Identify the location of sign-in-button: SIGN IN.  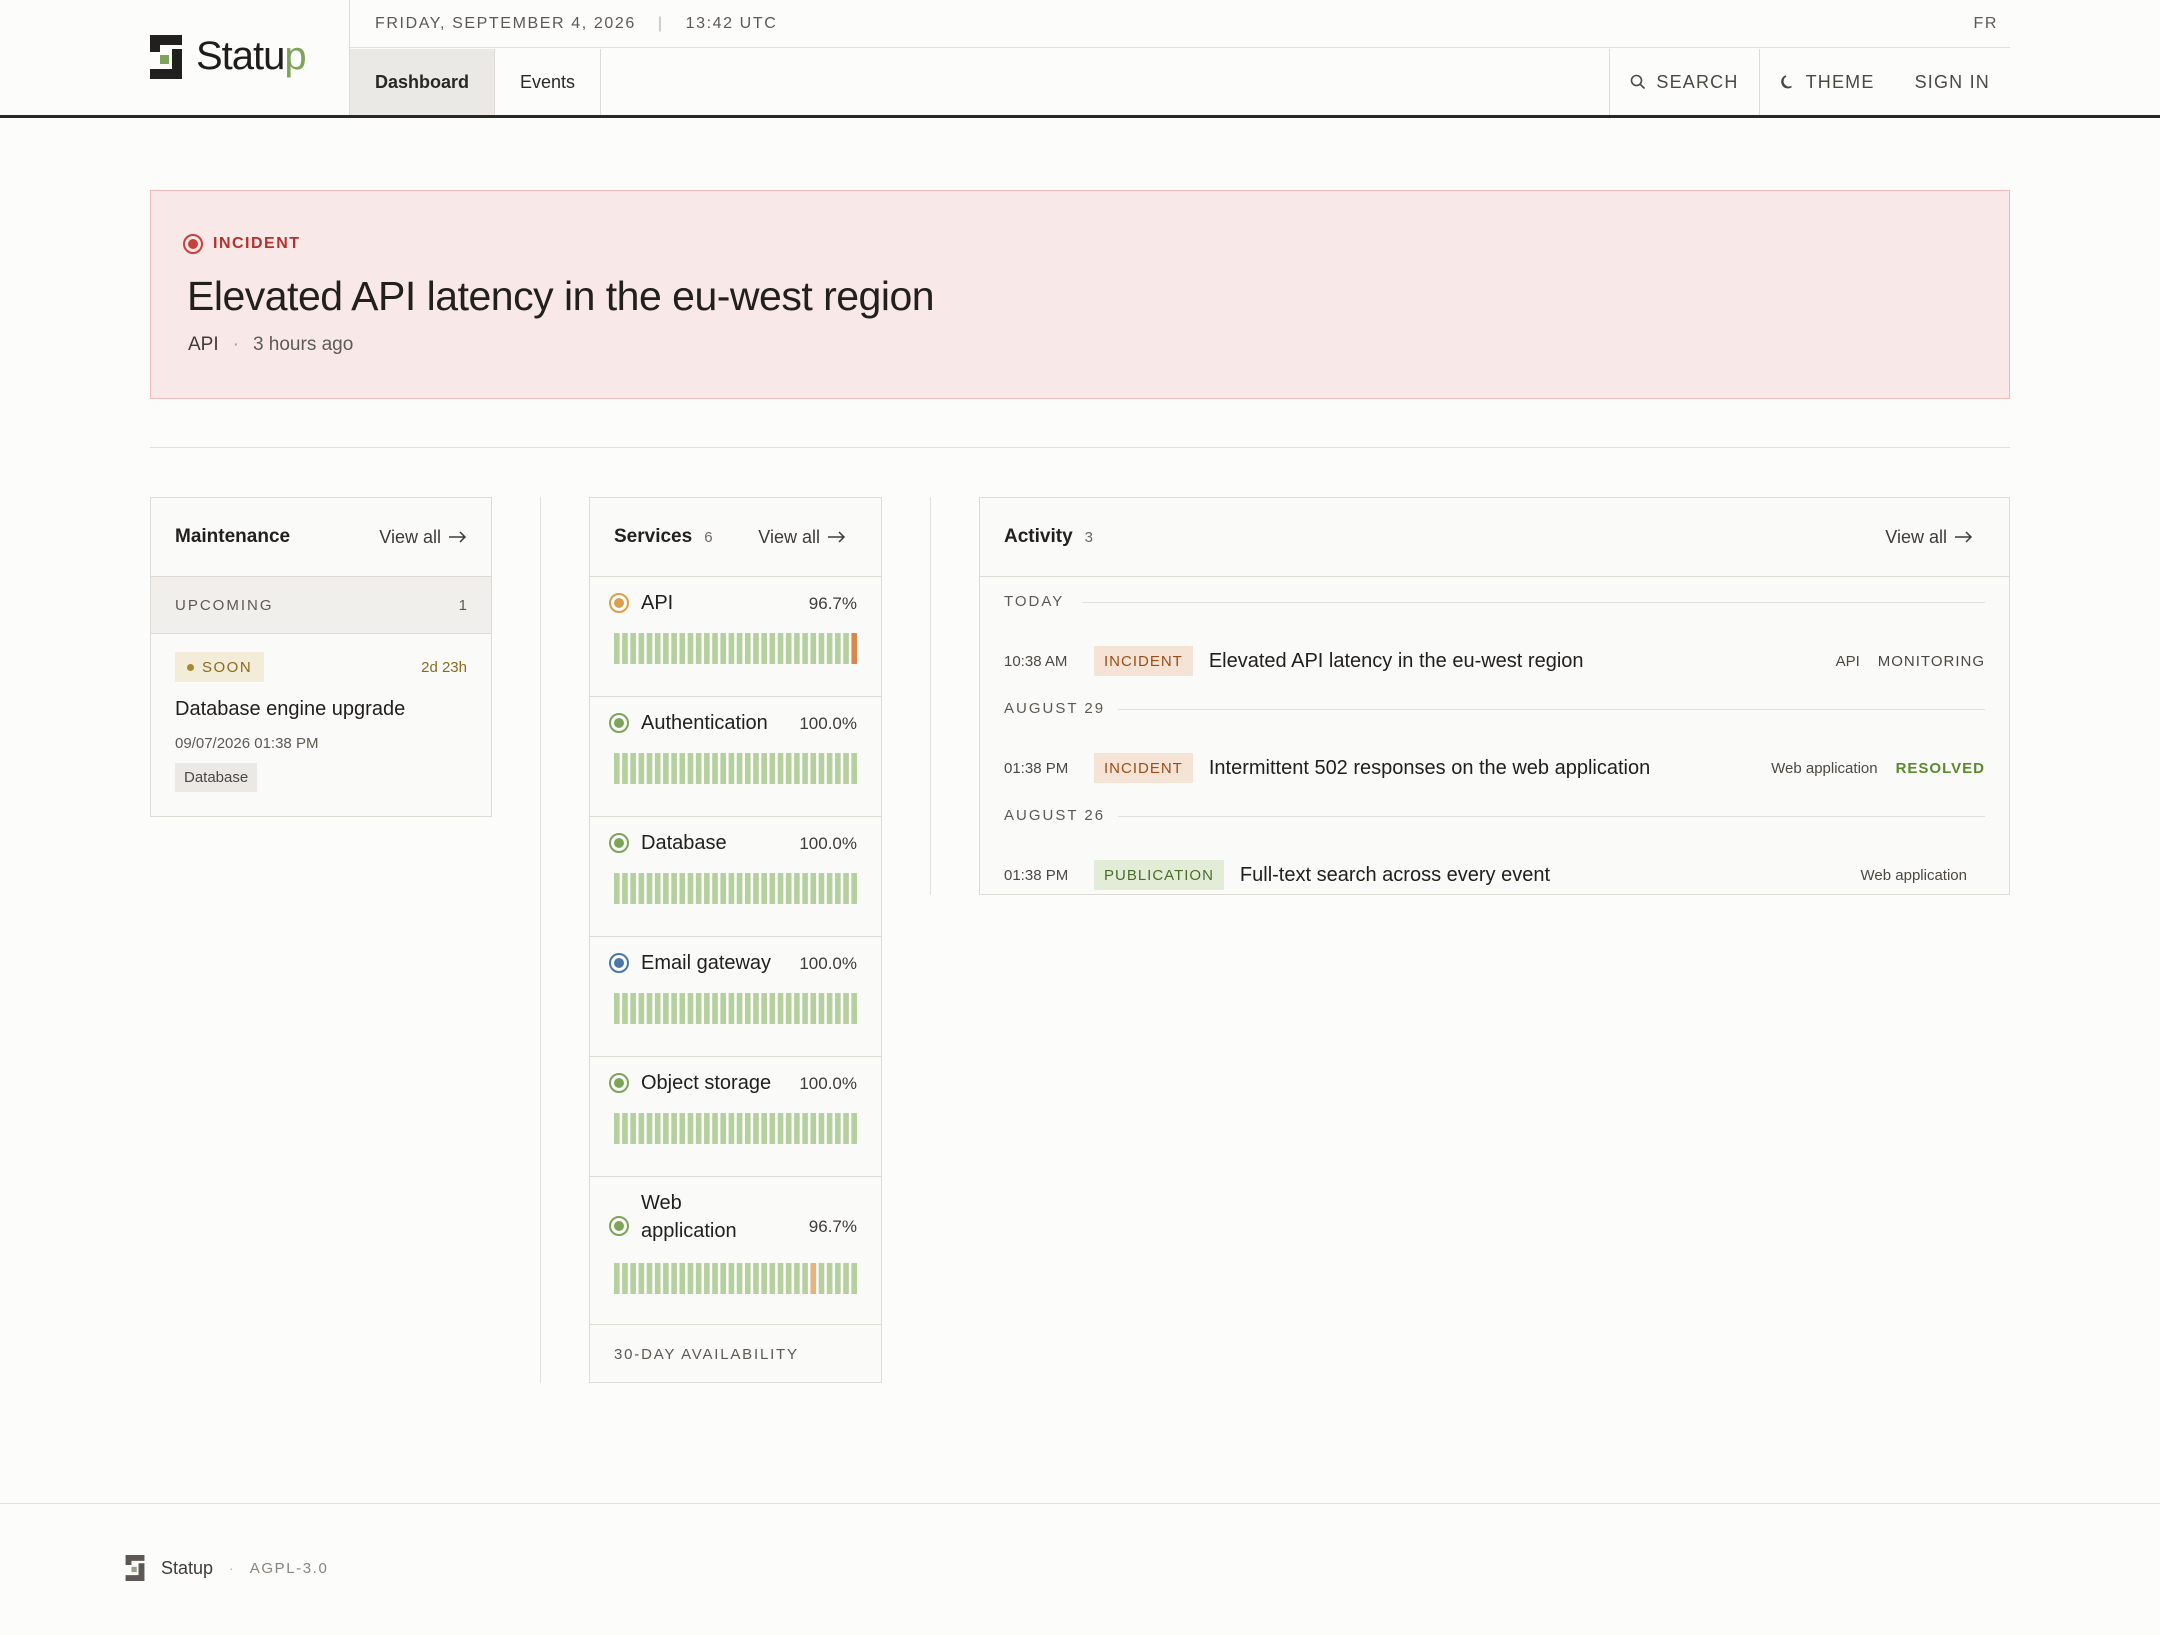
(1952, 82).